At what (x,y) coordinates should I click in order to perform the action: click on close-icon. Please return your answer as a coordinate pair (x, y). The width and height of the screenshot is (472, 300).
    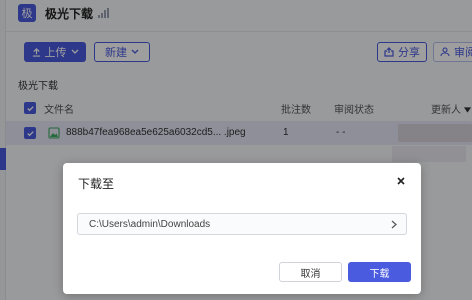
    Looking at the image, I should click on (401, 181).